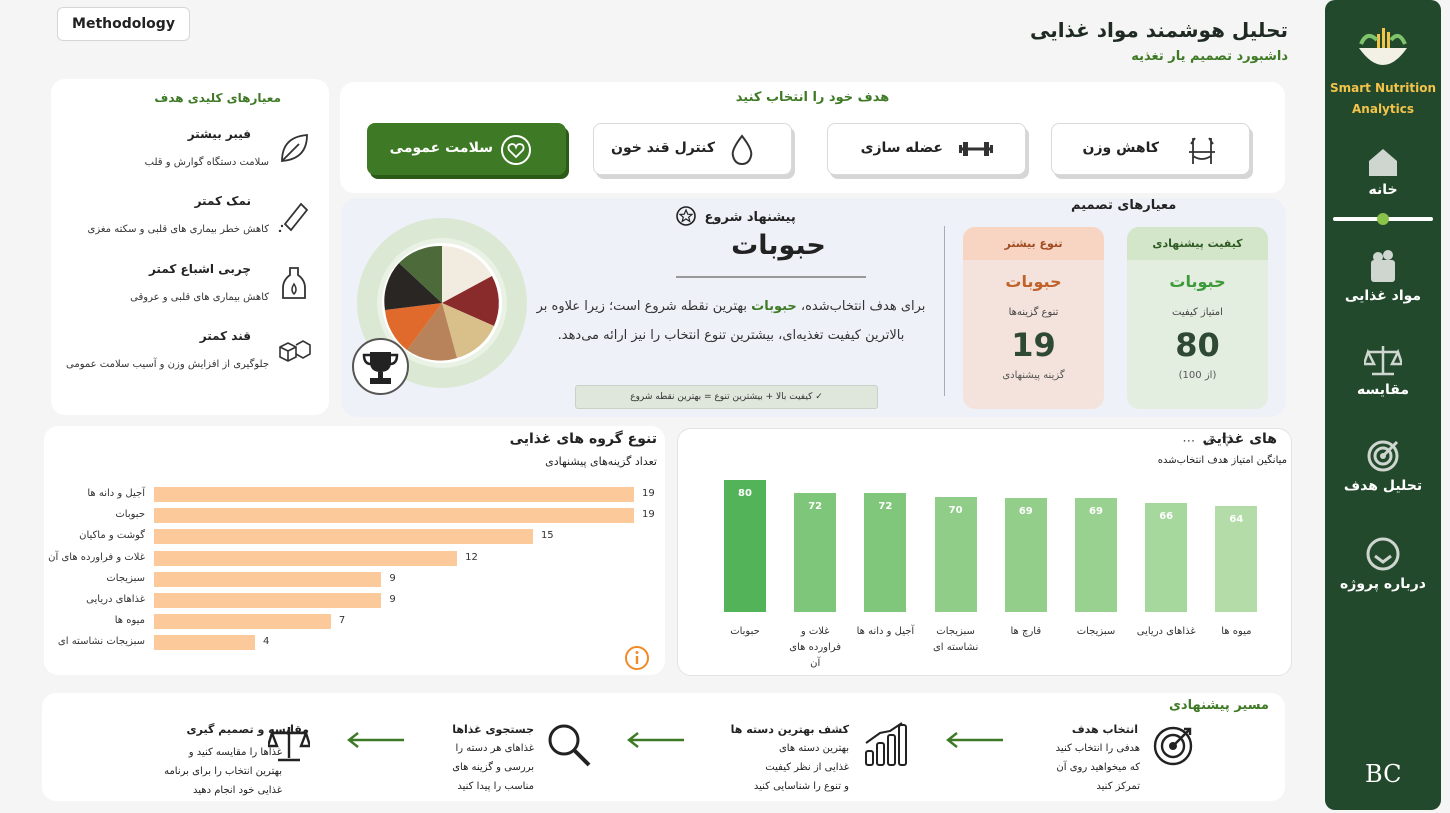 This screenshot has height=813, width=1450. I want to click on sidebar-item-home: خانه, so click(1383, 172).